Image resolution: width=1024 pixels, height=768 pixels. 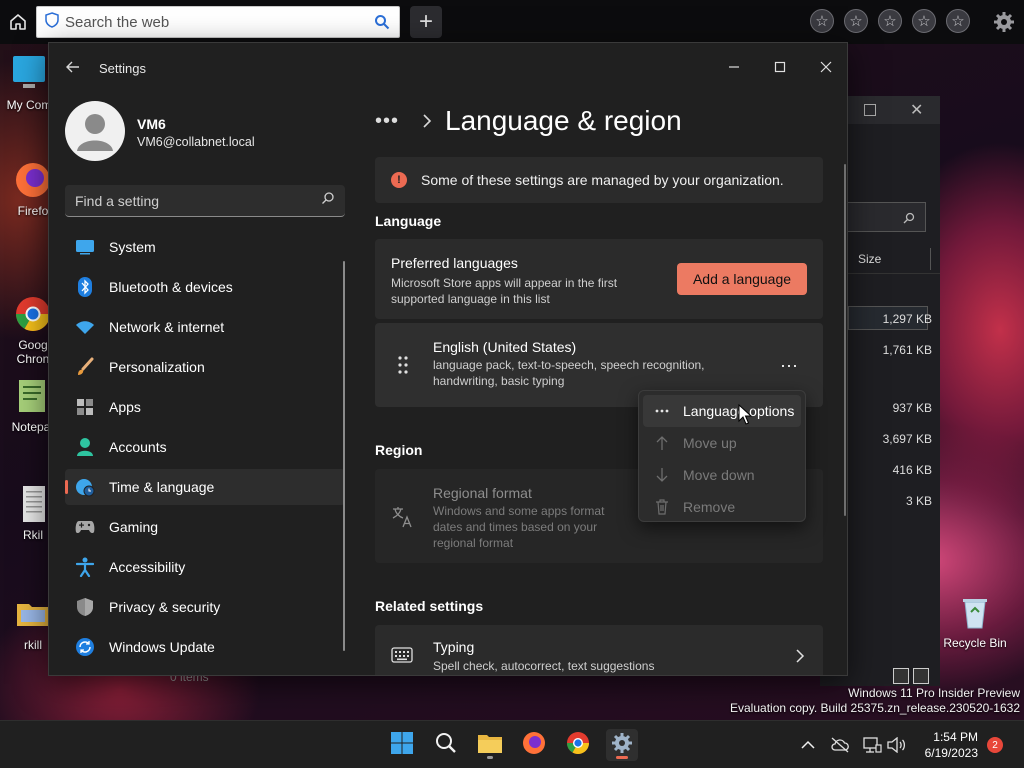 I want to click on file-size: 3 KB, so click(x=918, y=501).